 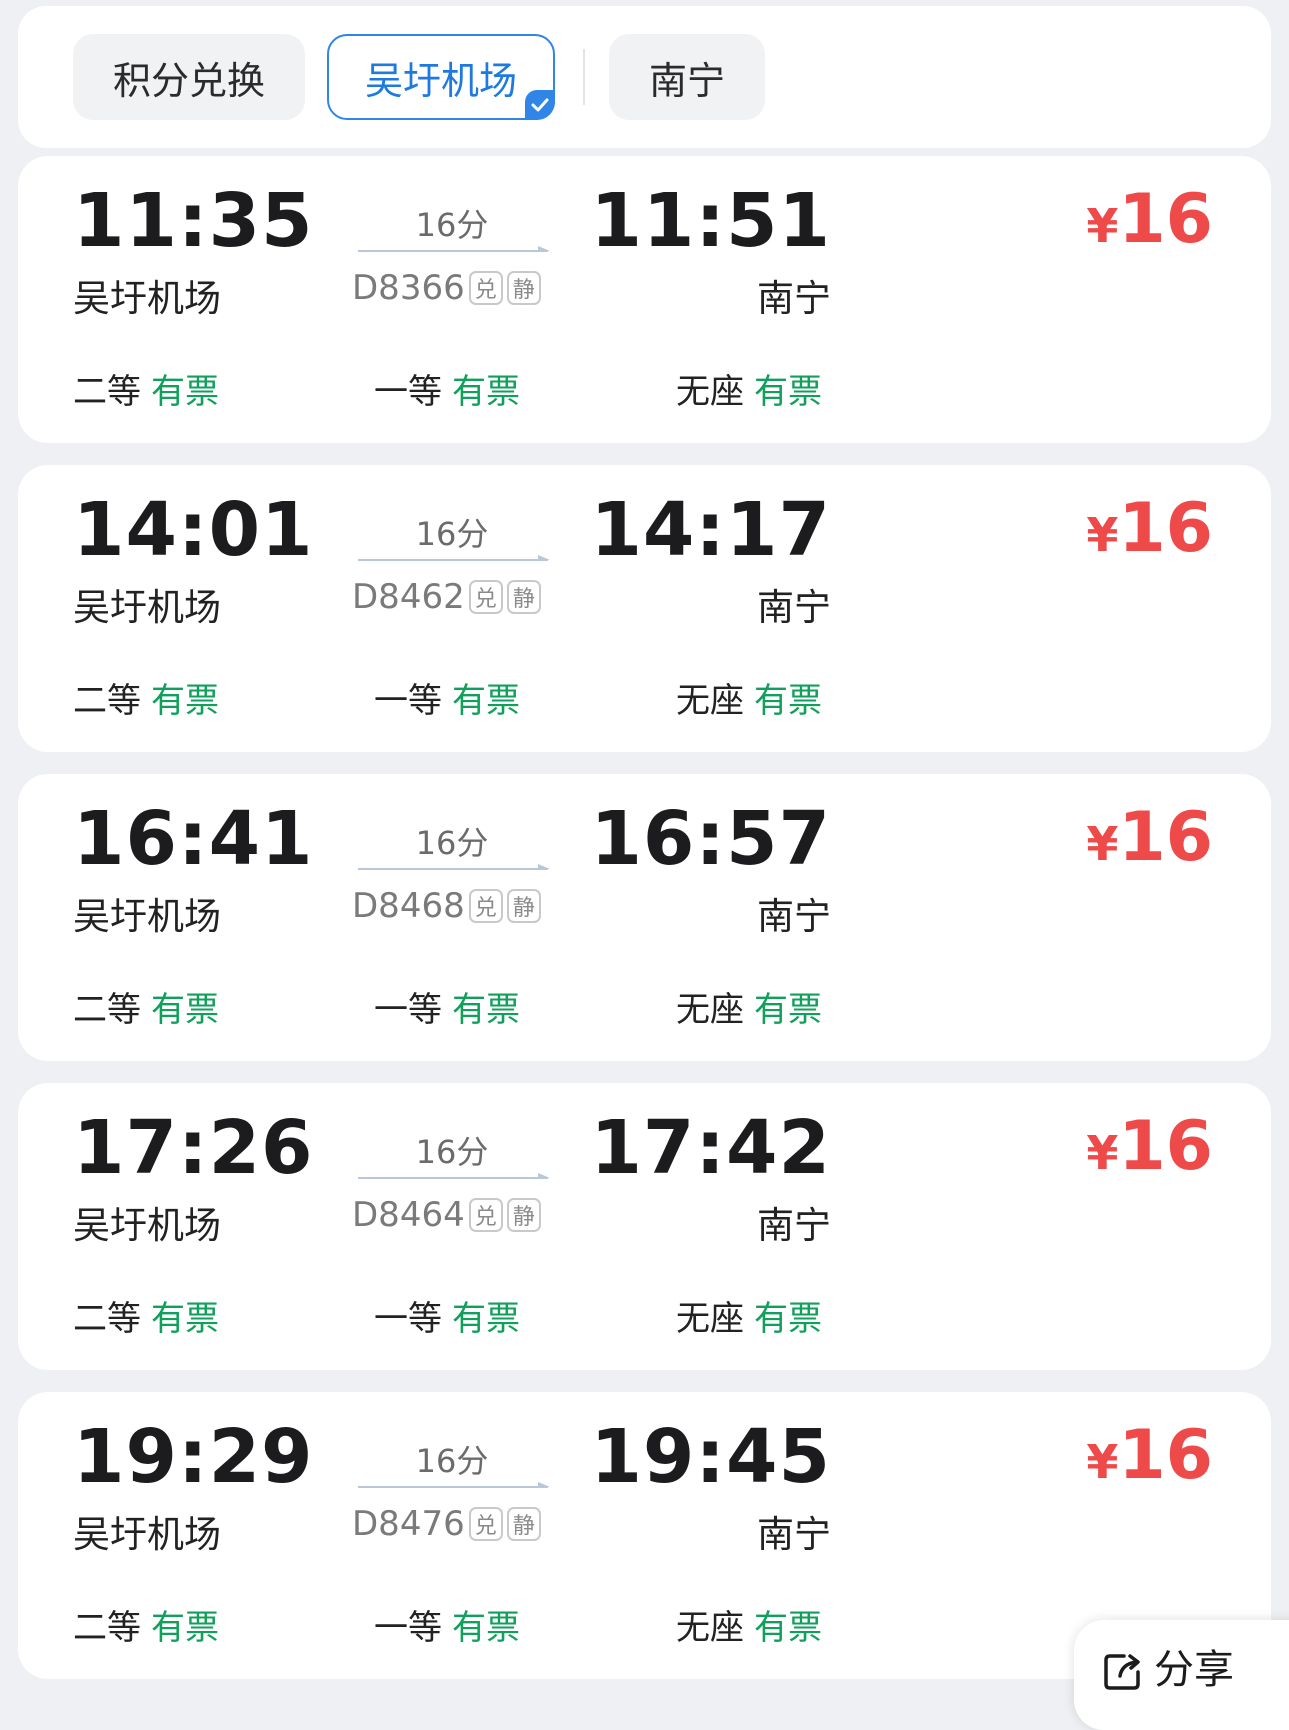 I want to click on filter-chip-label: 南宁, so click(x=686, y=80).